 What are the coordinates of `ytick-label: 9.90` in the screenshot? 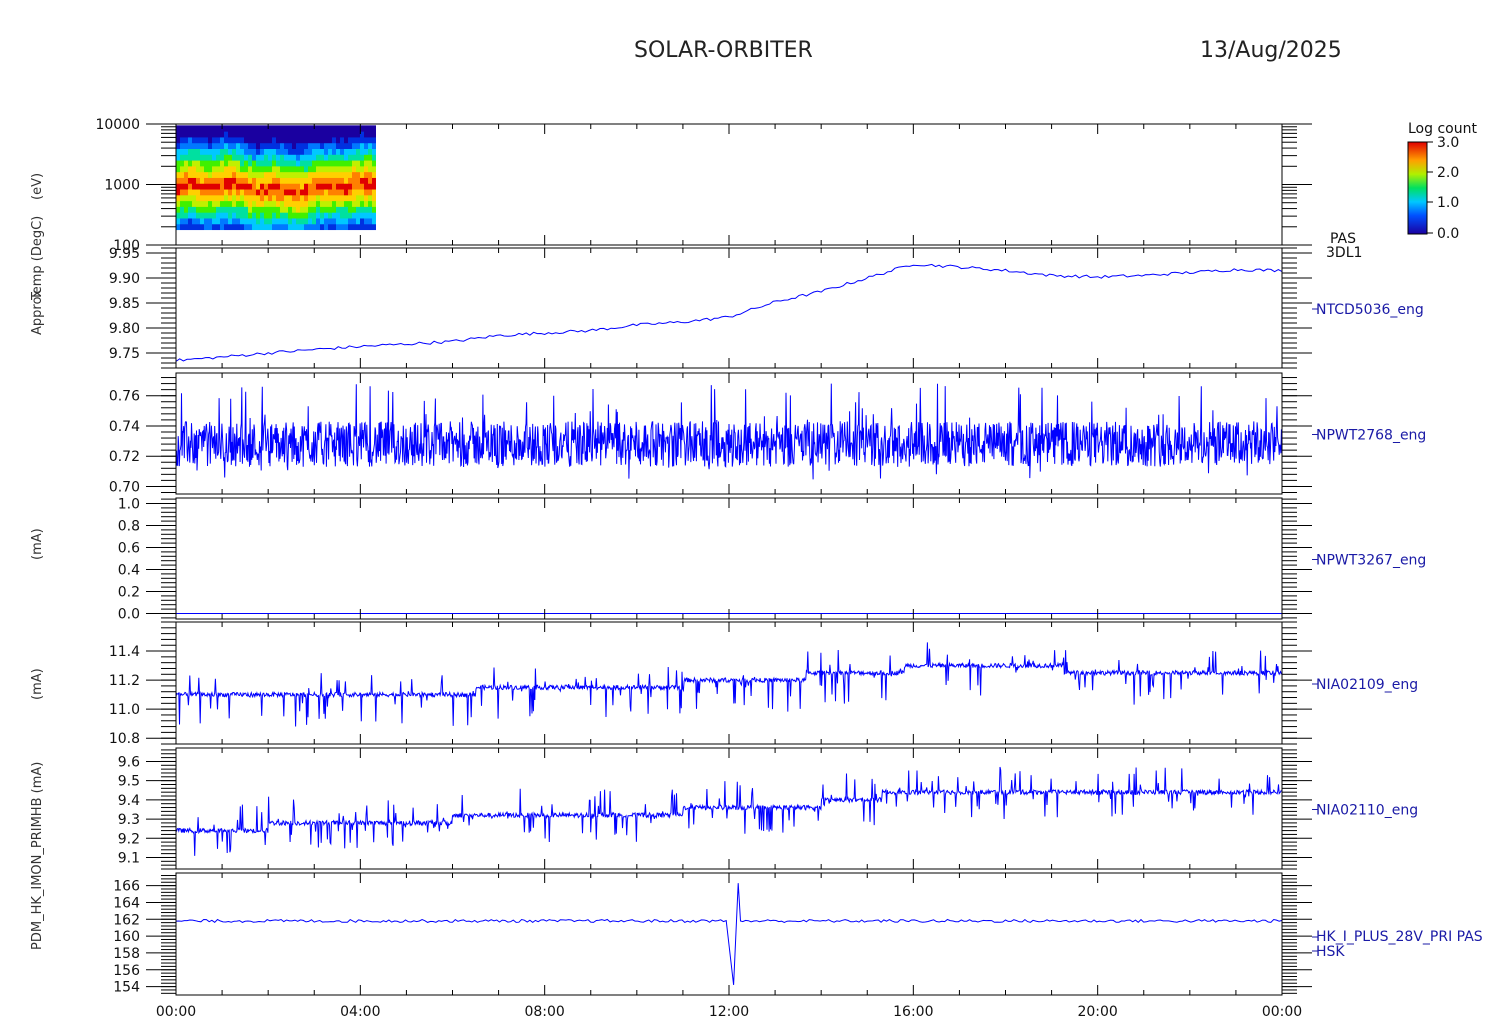 It's located at (124, 279).